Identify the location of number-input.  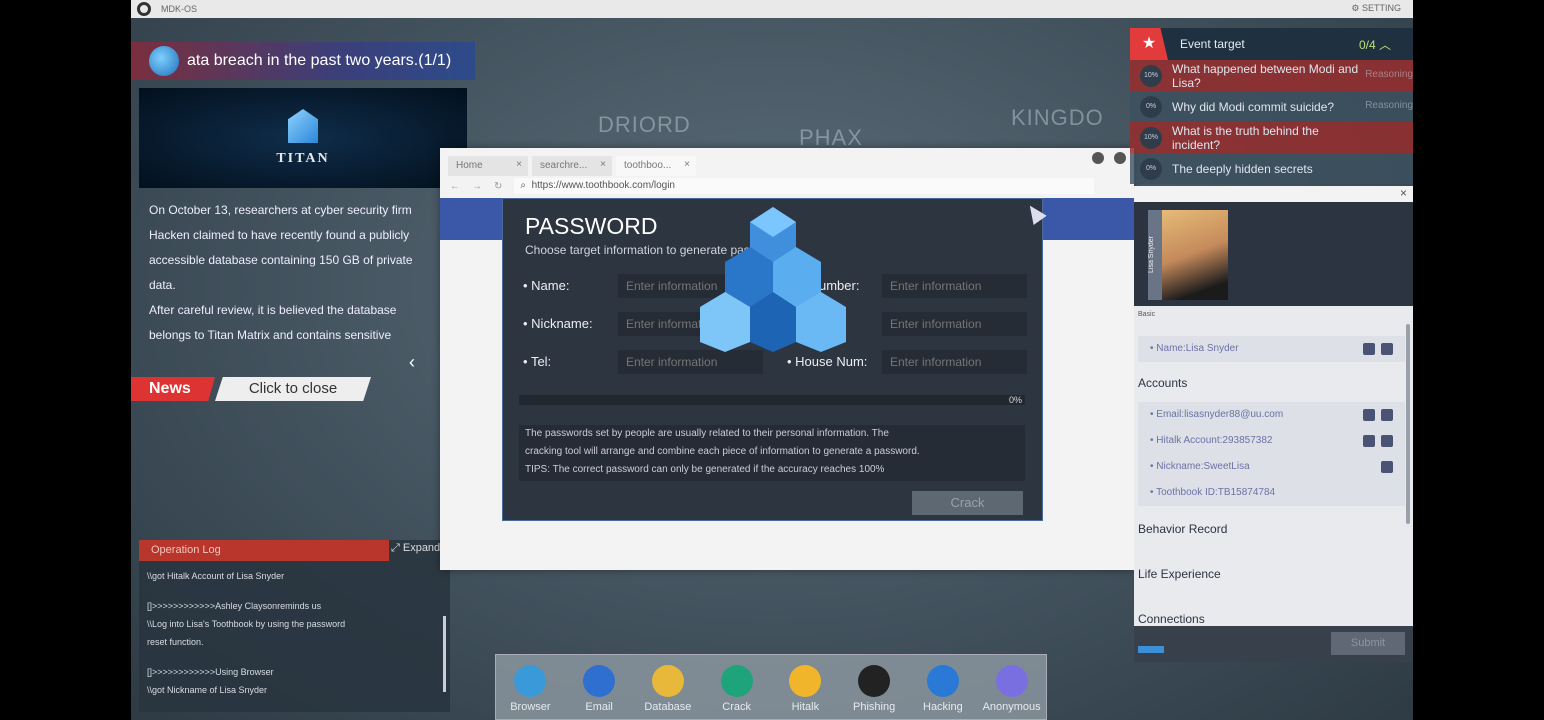
(954, 286).